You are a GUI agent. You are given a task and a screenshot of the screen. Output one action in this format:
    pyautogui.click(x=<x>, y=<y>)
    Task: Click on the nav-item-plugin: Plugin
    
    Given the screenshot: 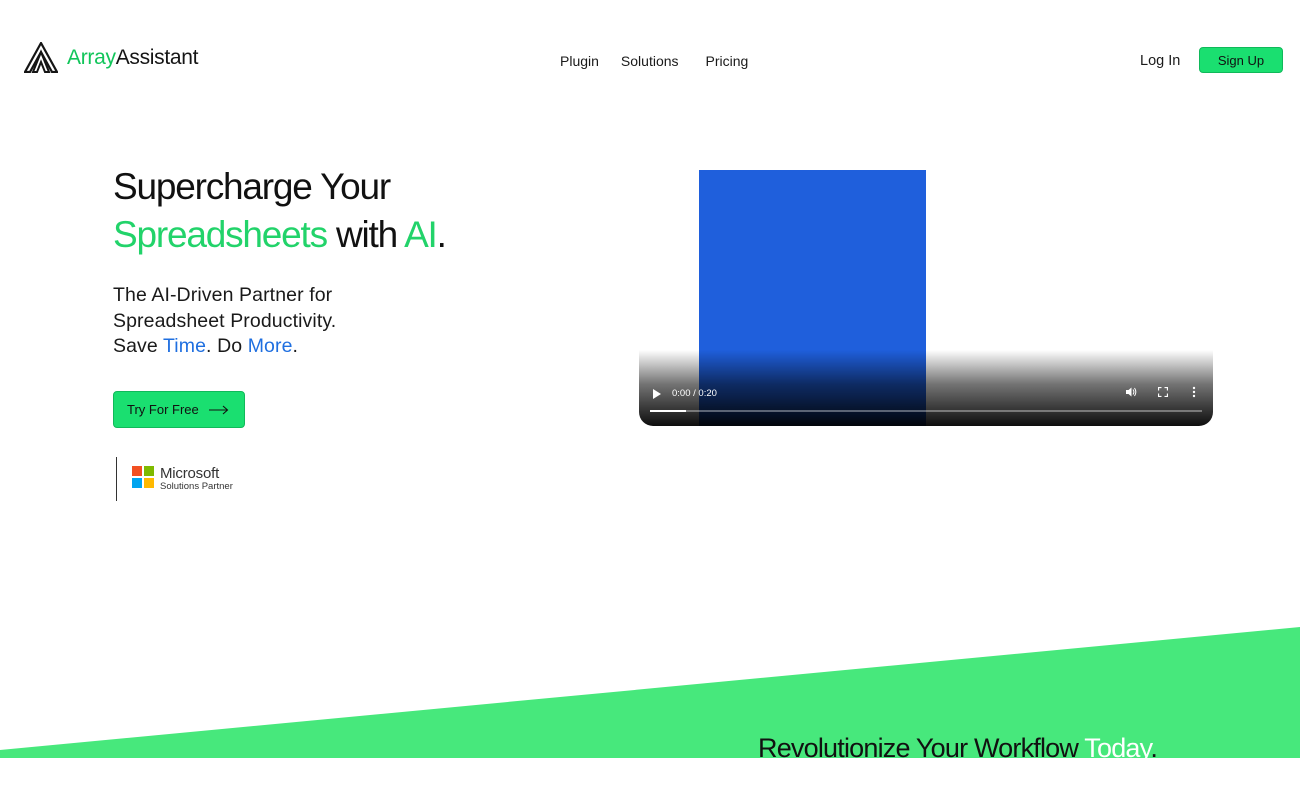 What is the action you would take?
    pyautogui.click(x=579, y=61)
    